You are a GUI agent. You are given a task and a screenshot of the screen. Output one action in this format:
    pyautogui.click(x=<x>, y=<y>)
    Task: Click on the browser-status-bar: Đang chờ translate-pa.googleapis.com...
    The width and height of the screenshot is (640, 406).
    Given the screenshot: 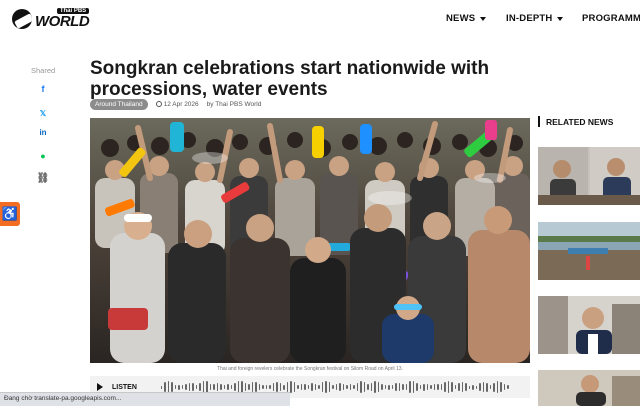 What is the action you would take?
    pyautogui.click(x=145, y=399)
    